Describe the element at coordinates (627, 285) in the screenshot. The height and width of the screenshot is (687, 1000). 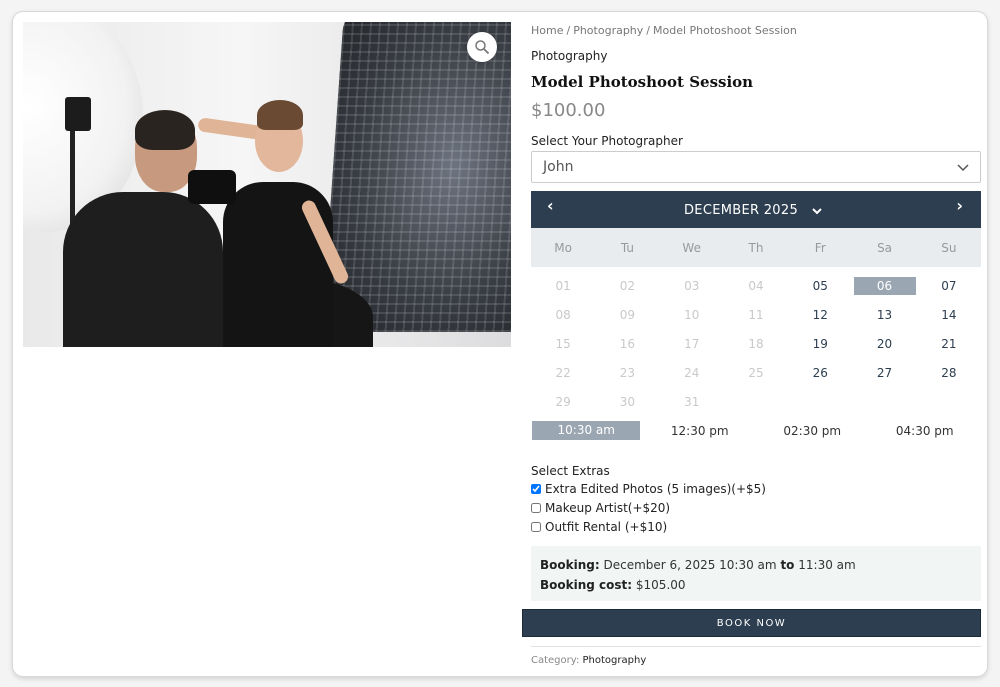
I see `calendar-day: 02` at that location.